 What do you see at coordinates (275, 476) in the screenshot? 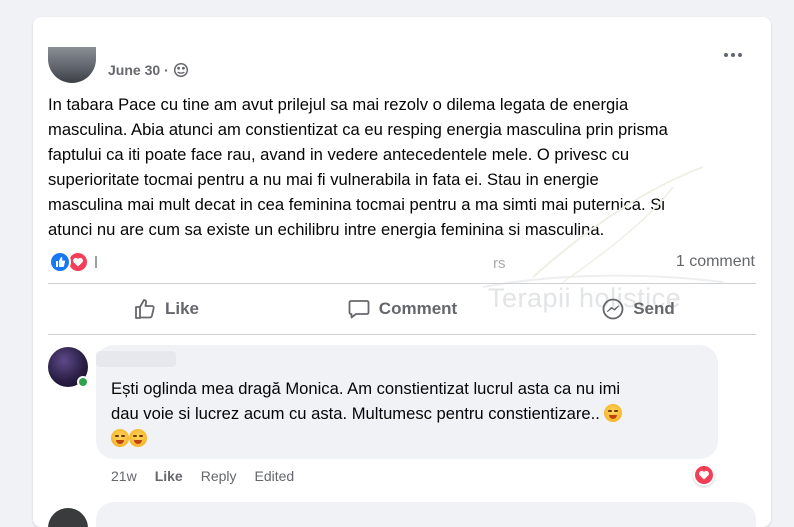
I see `comment-edited-label: Edited` at bounding box center [275, 476].